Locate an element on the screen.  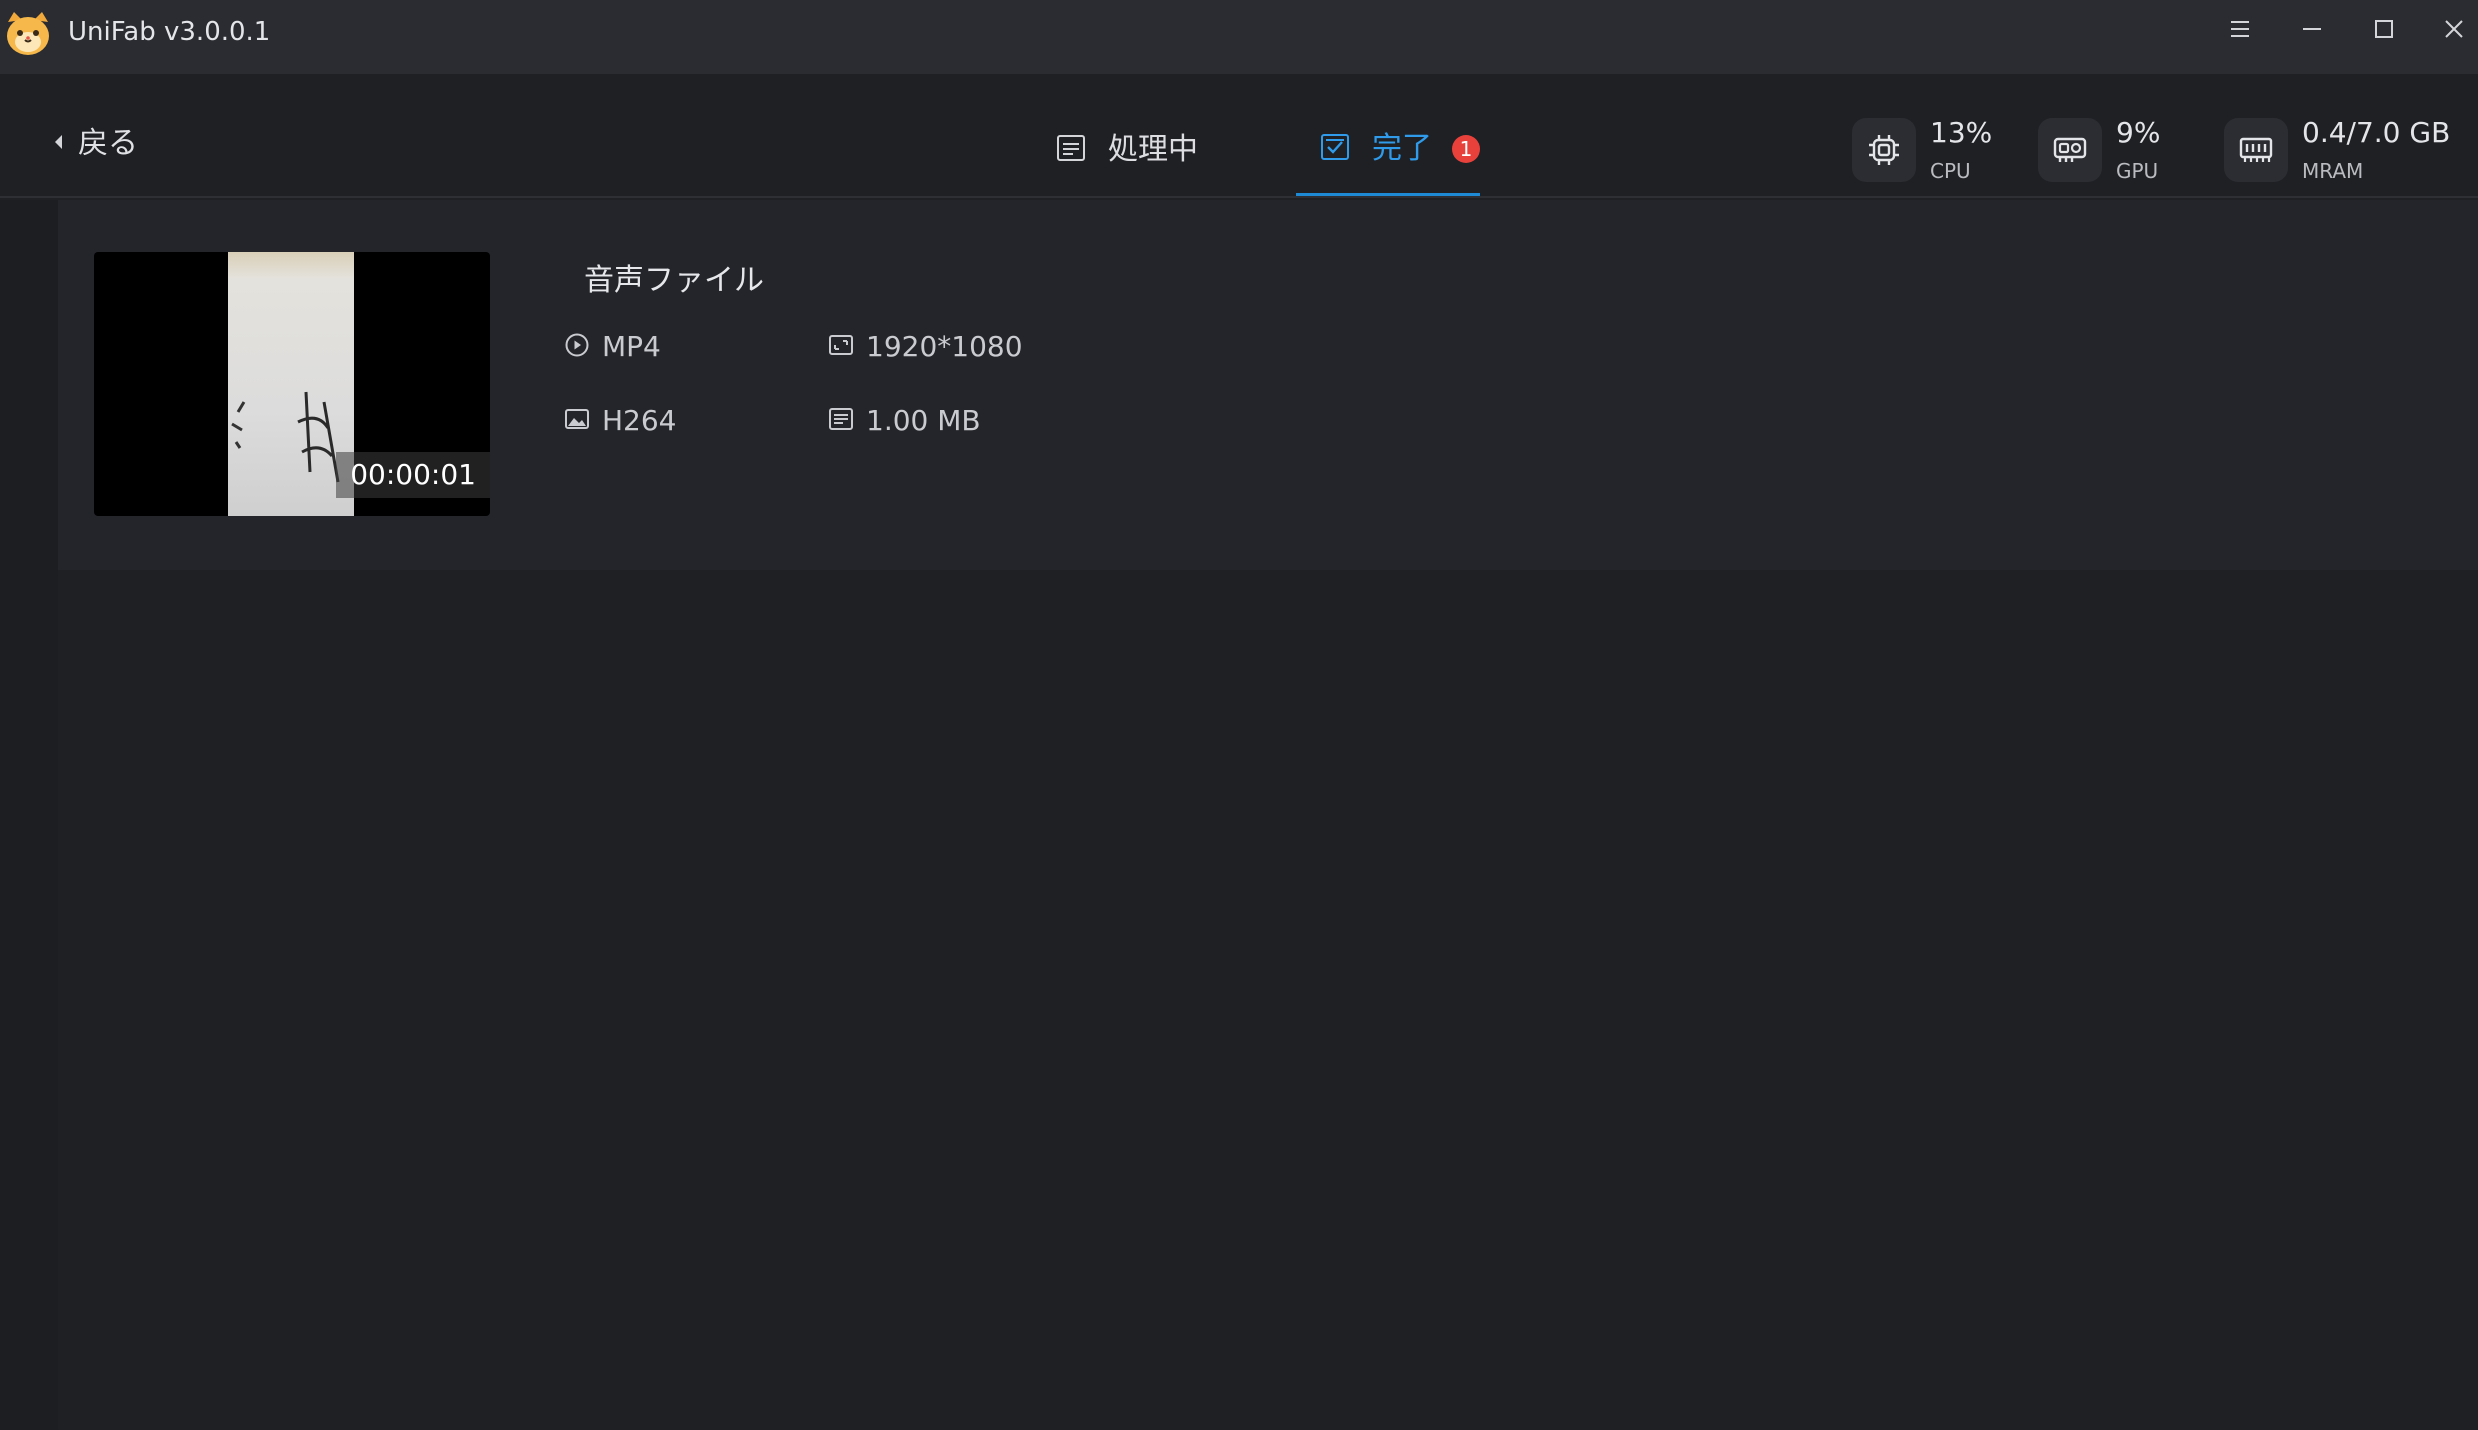
mram-value: 0.4/7.0 GB is located at coordinates (2376, 132).